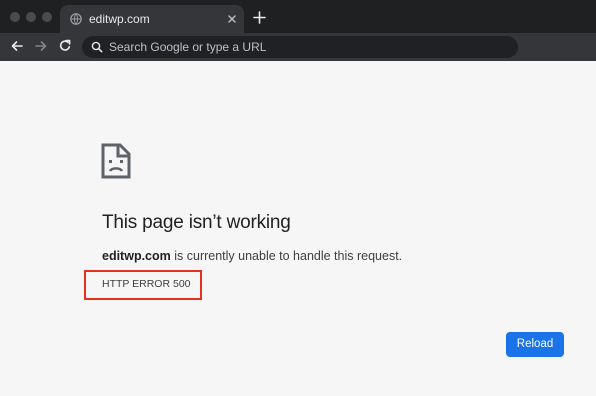 This screenshot has width=596, height=396. I want to click on reload-icon, so click(65, 46).